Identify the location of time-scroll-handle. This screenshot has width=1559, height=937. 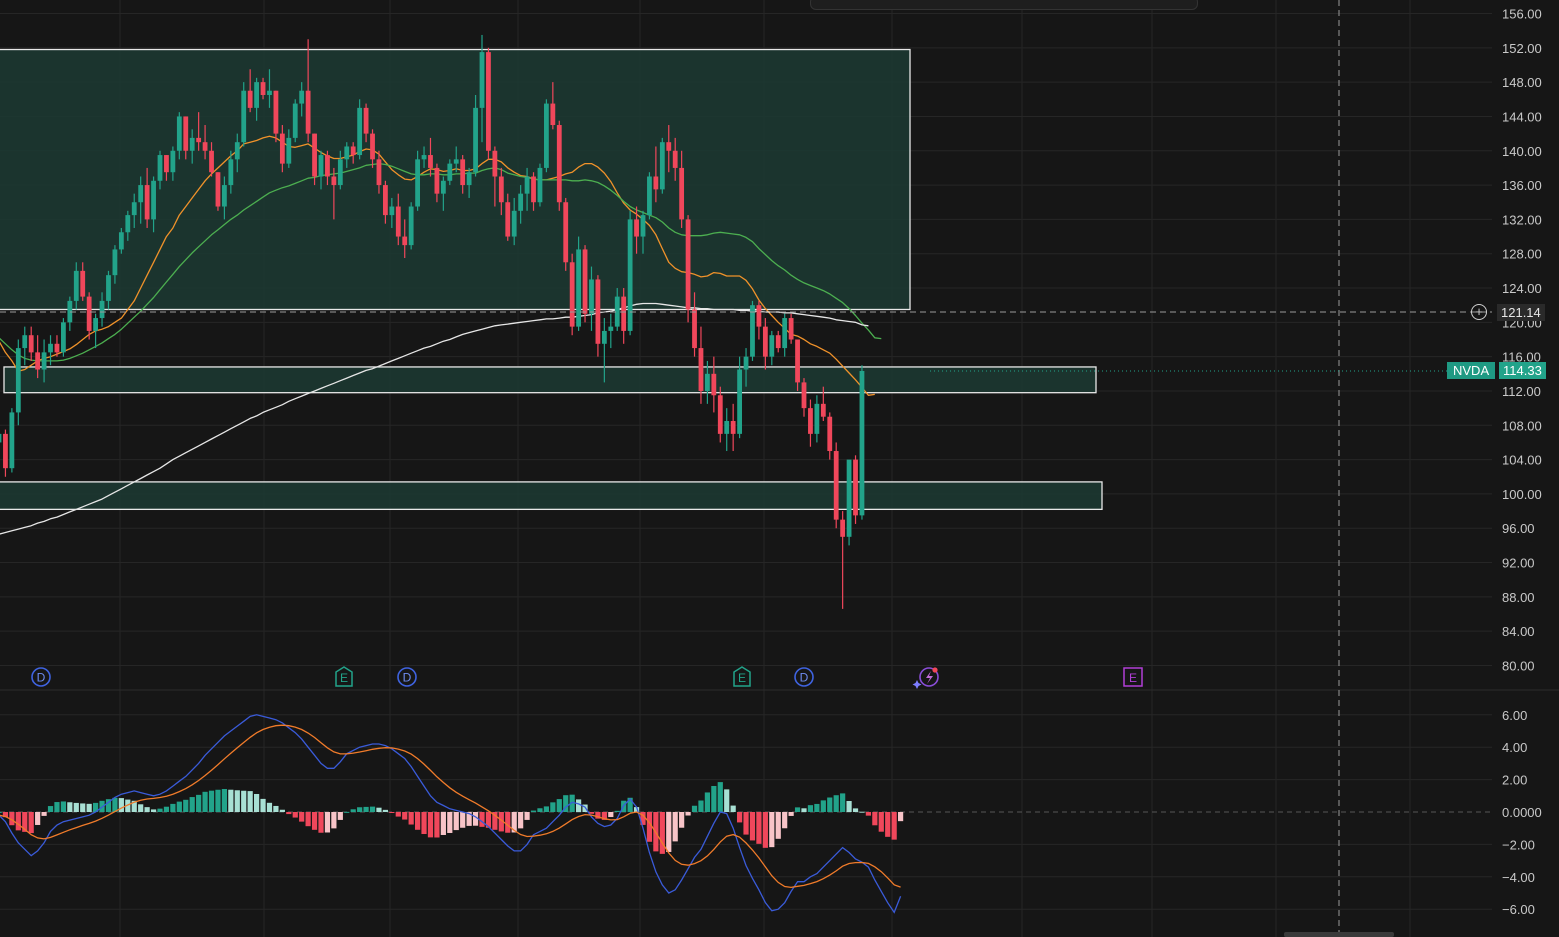
(1339, 934).